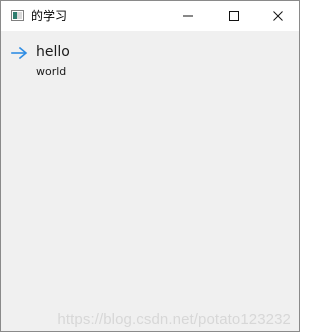 Image resolution: width=320 pixels, height=332 pixels. I want to click on list-item: hello world, so click(71, 61).